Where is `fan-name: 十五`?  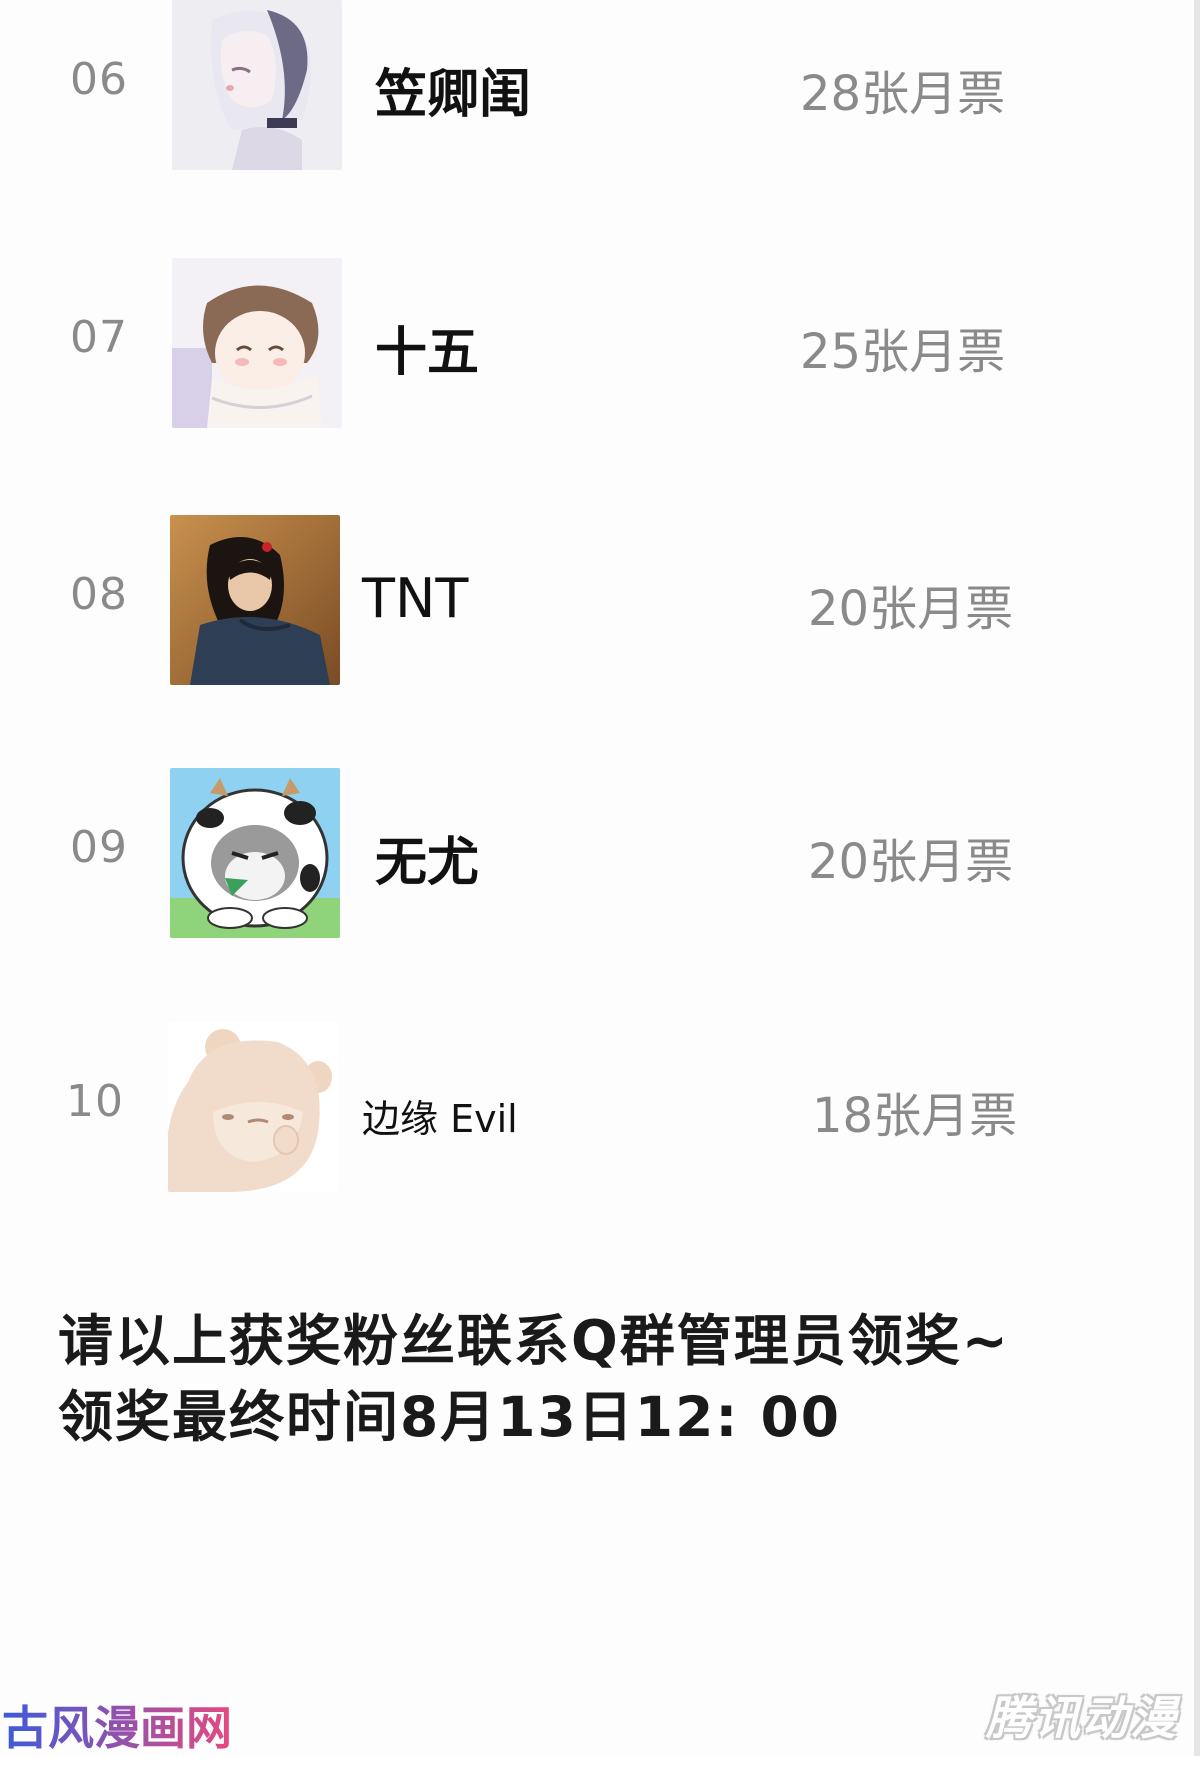
fan-name: 十五 is located at coordinates (427, 353).